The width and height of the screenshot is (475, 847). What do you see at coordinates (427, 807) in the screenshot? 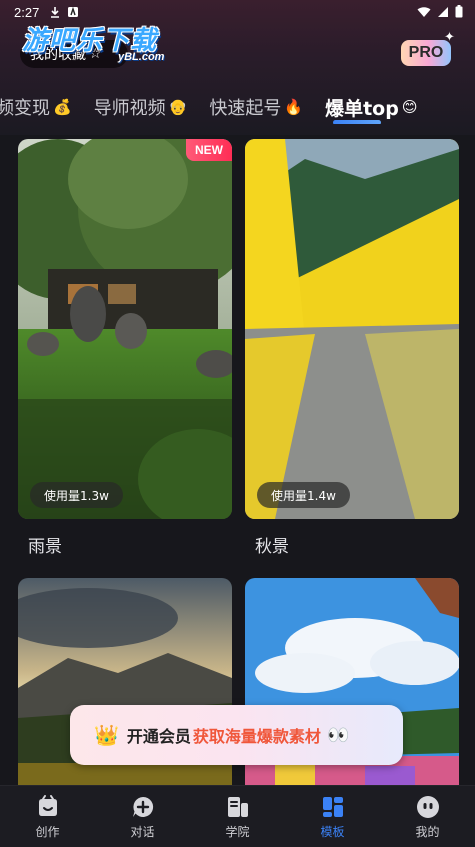
I see `profile-icon` at bounding box center [427, 807].